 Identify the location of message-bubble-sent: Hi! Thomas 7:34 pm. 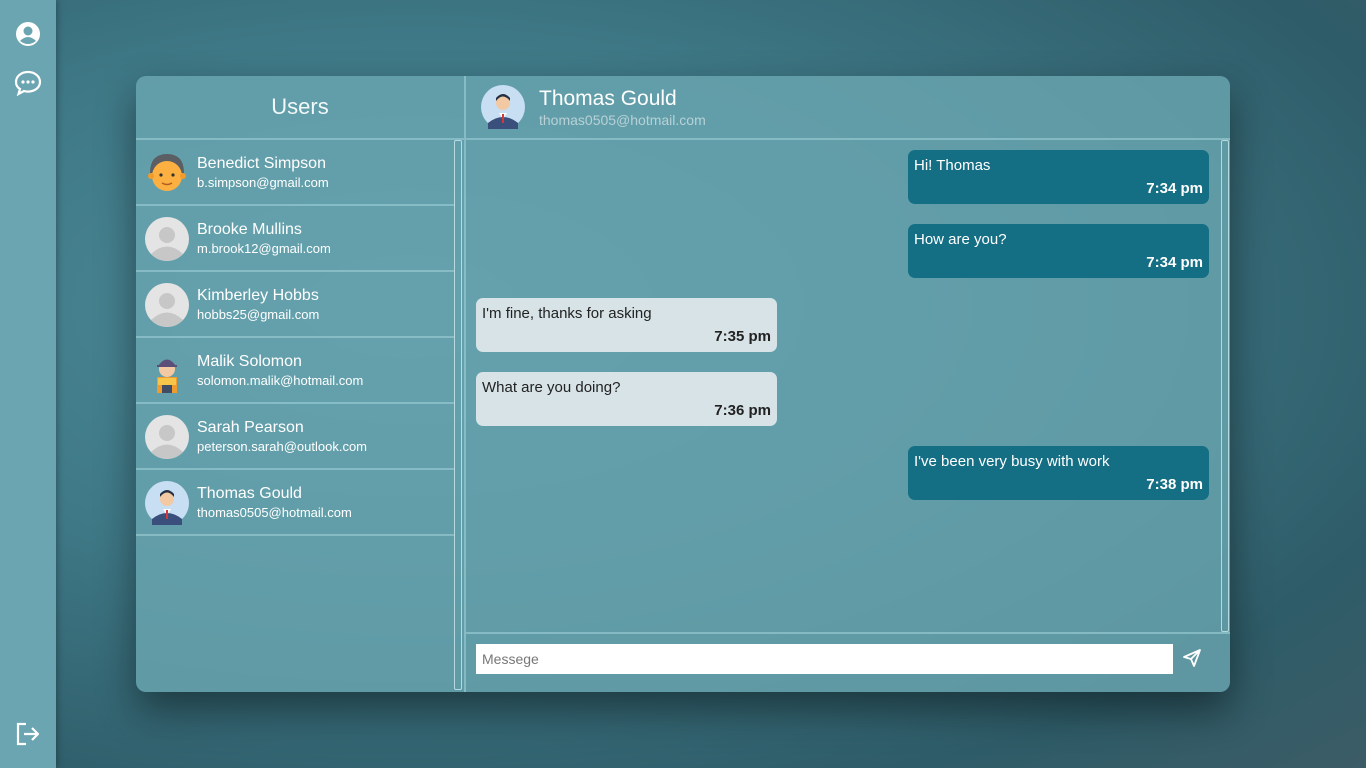
(1058, 177).